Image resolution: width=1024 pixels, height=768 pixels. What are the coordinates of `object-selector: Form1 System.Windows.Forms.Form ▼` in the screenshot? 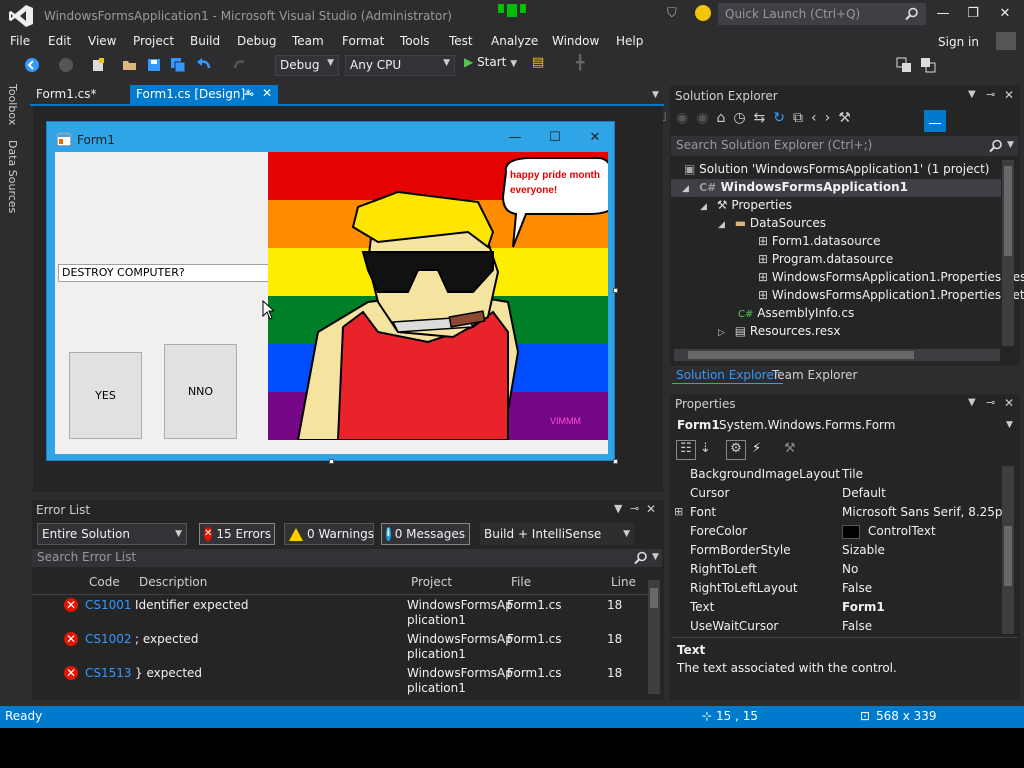 It's located at (846, 426).